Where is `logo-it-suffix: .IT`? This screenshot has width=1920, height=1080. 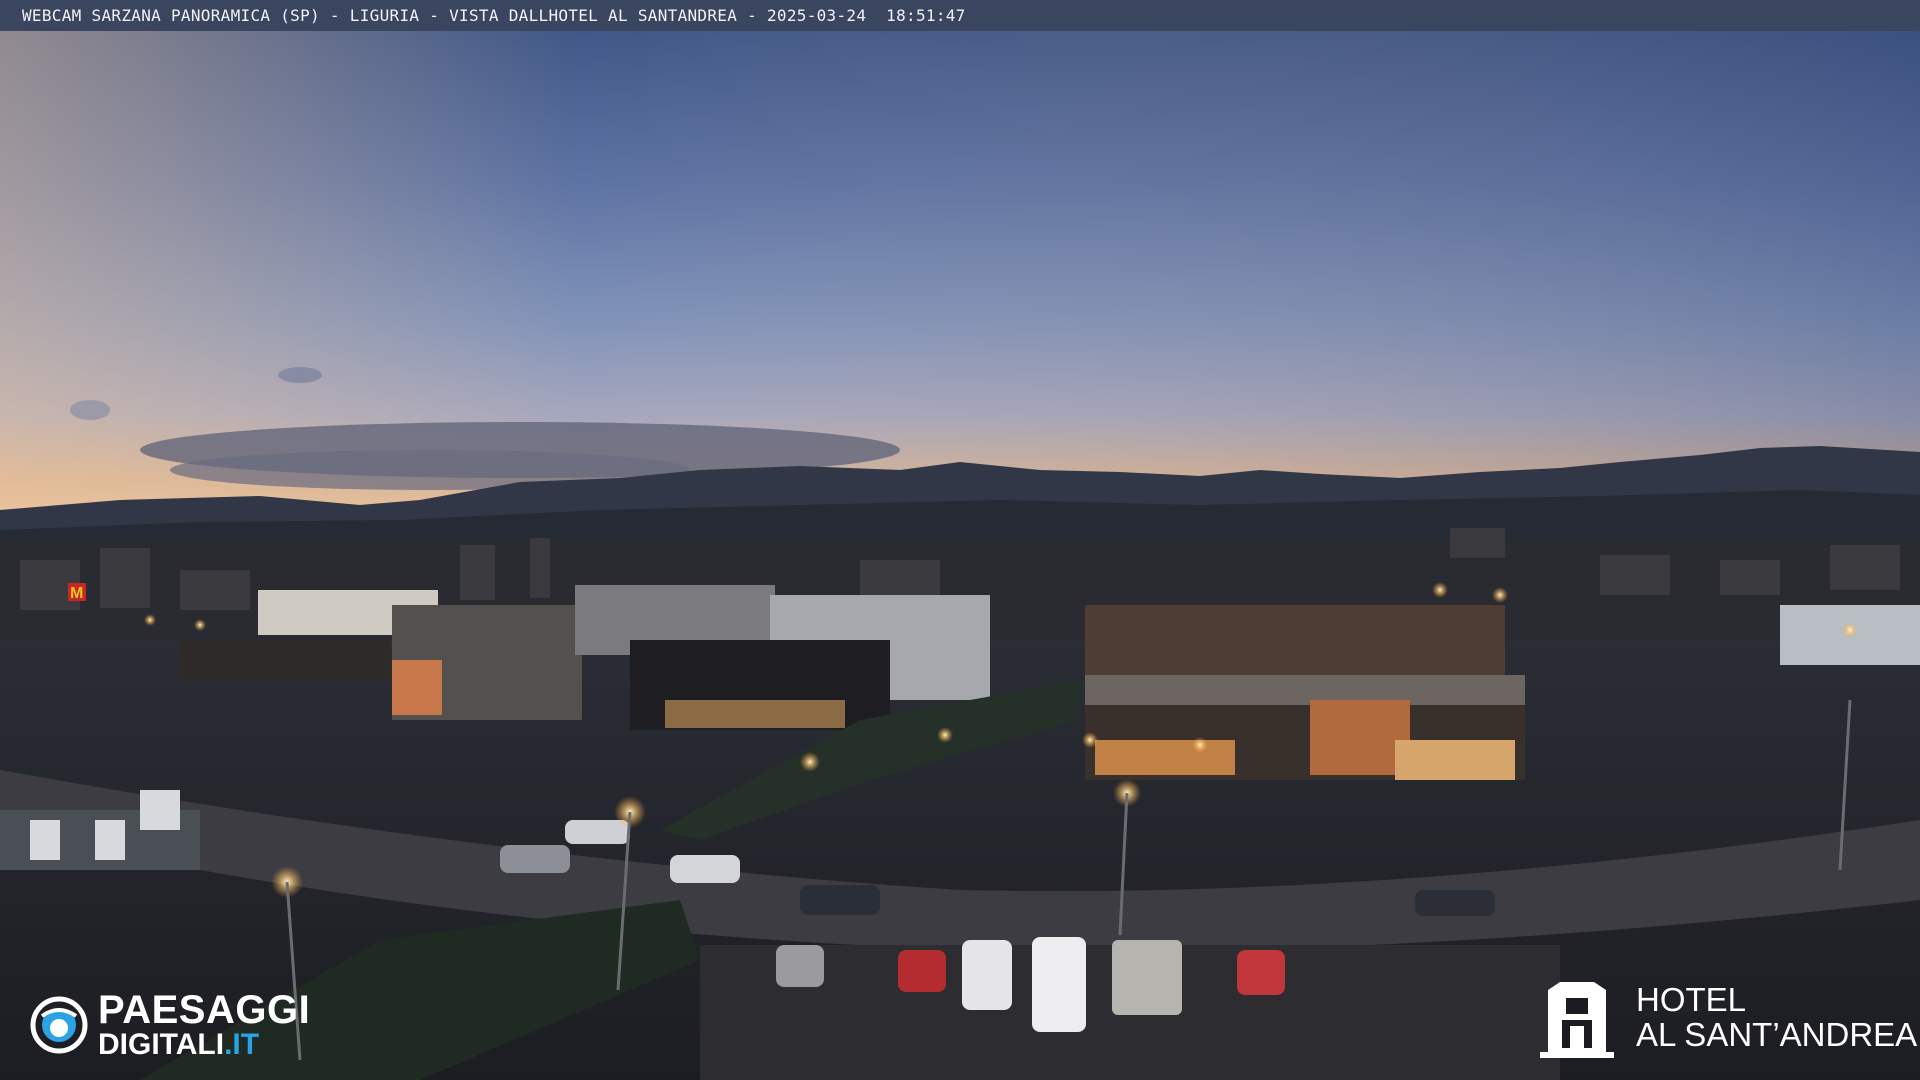
logo-it-suffix: .IT is located at coordinates (242, 1044).